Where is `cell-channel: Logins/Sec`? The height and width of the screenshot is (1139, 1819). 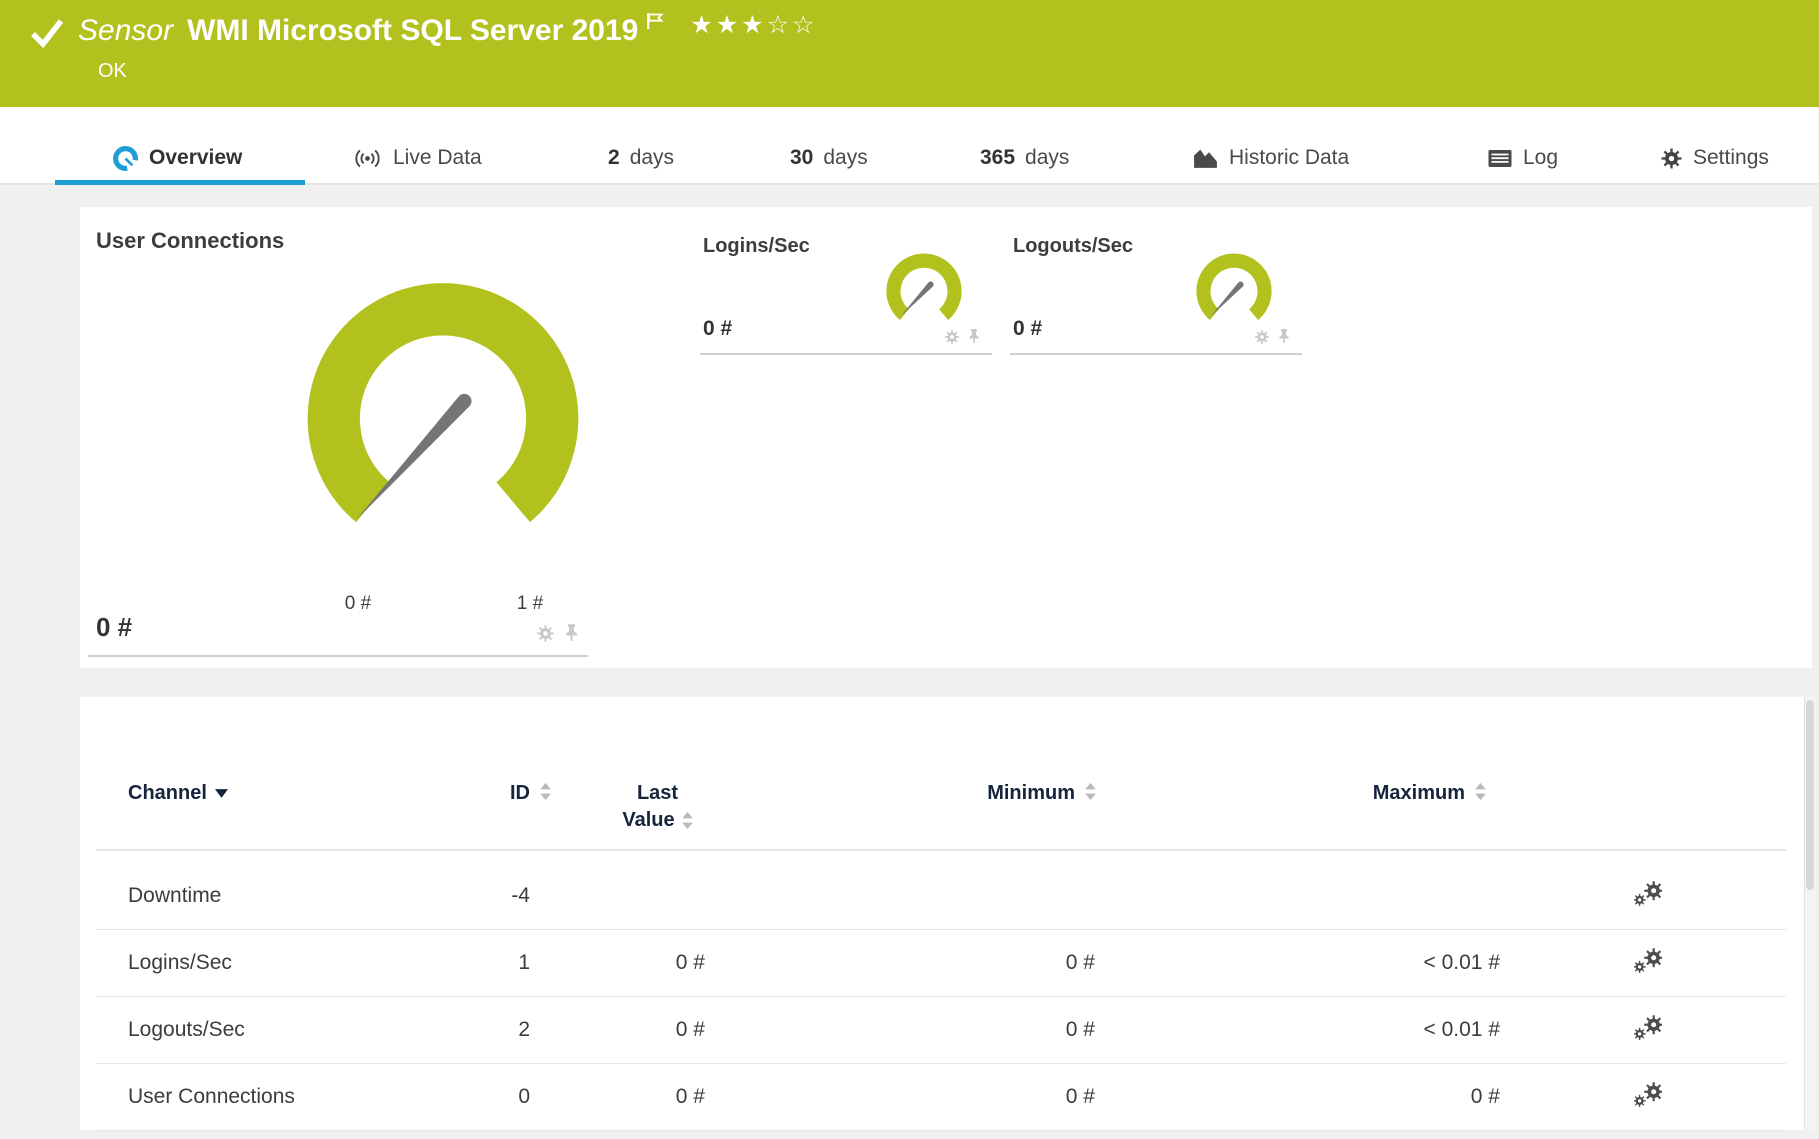
cell-channel: Logins/Sec is located at coordinates (180, 963).